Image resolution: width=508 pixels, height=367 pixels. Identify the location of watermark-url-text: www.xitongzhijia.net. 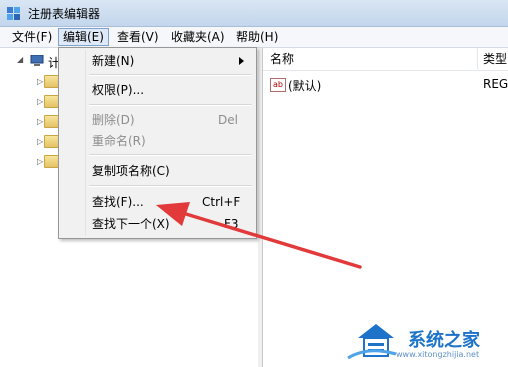
(438, 354).